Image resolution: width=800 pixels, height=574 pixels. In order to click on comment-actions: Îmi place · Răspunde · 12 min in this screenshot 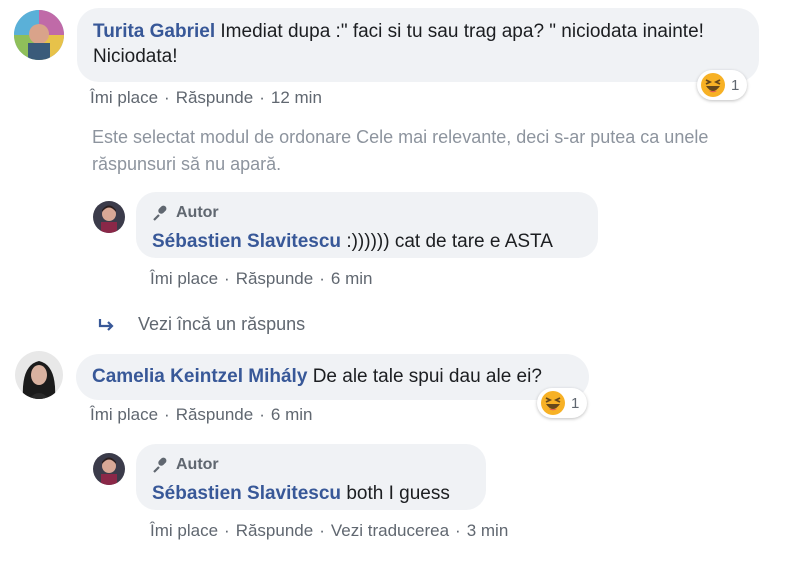, I will do `click(206, 97)`.